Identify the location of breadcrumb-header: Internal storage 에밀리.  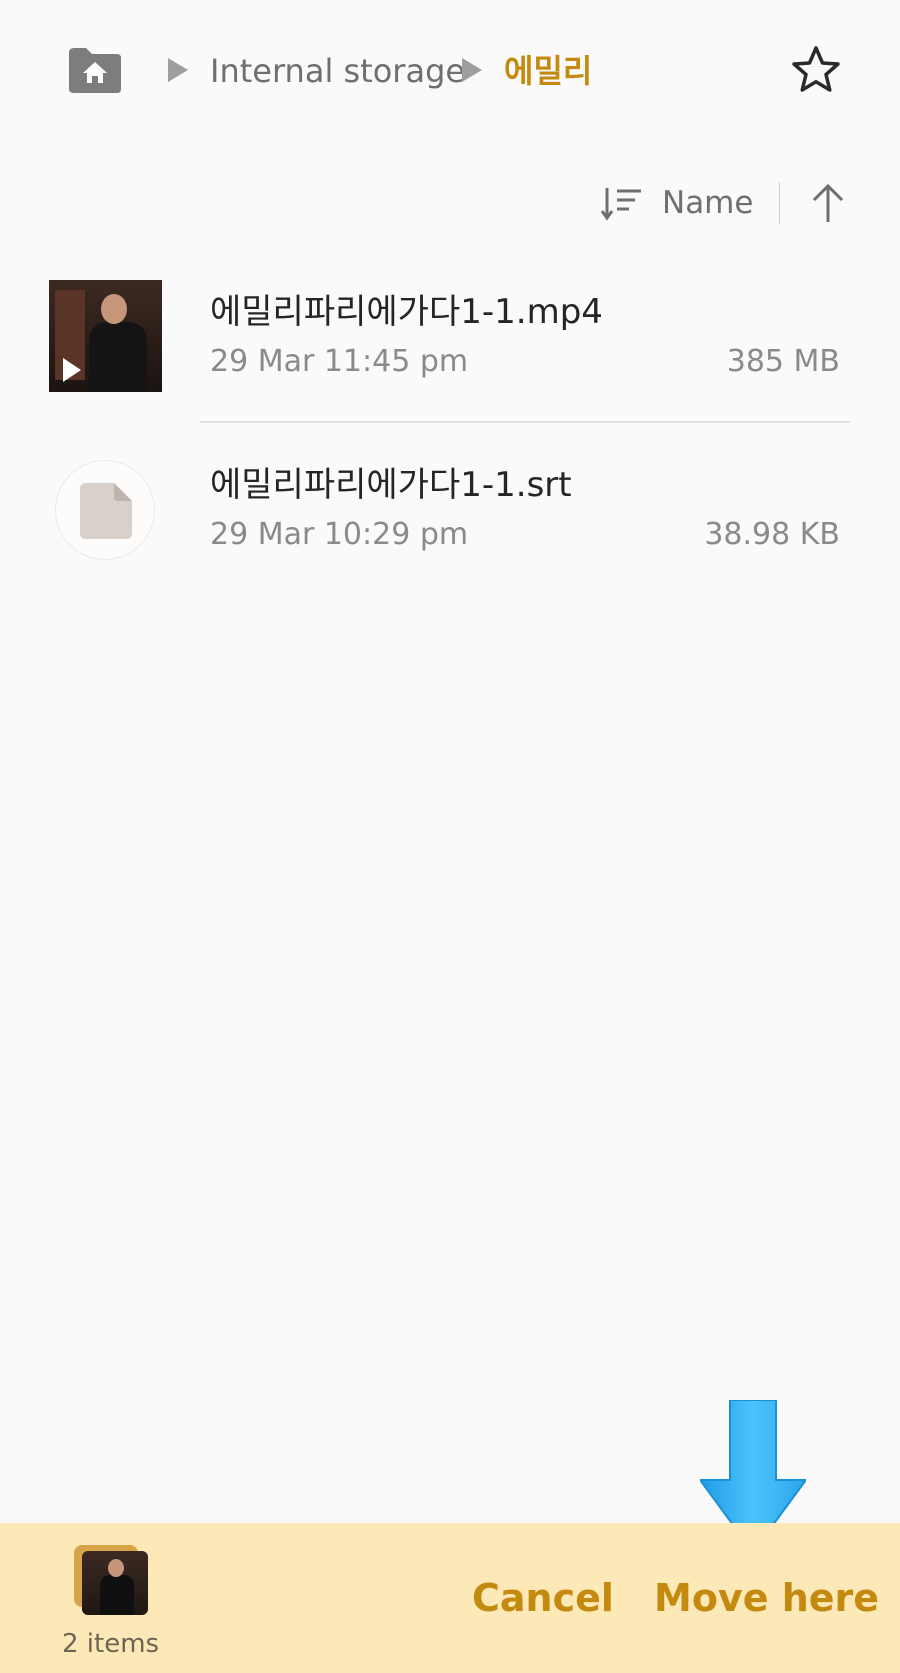
(450, 70).